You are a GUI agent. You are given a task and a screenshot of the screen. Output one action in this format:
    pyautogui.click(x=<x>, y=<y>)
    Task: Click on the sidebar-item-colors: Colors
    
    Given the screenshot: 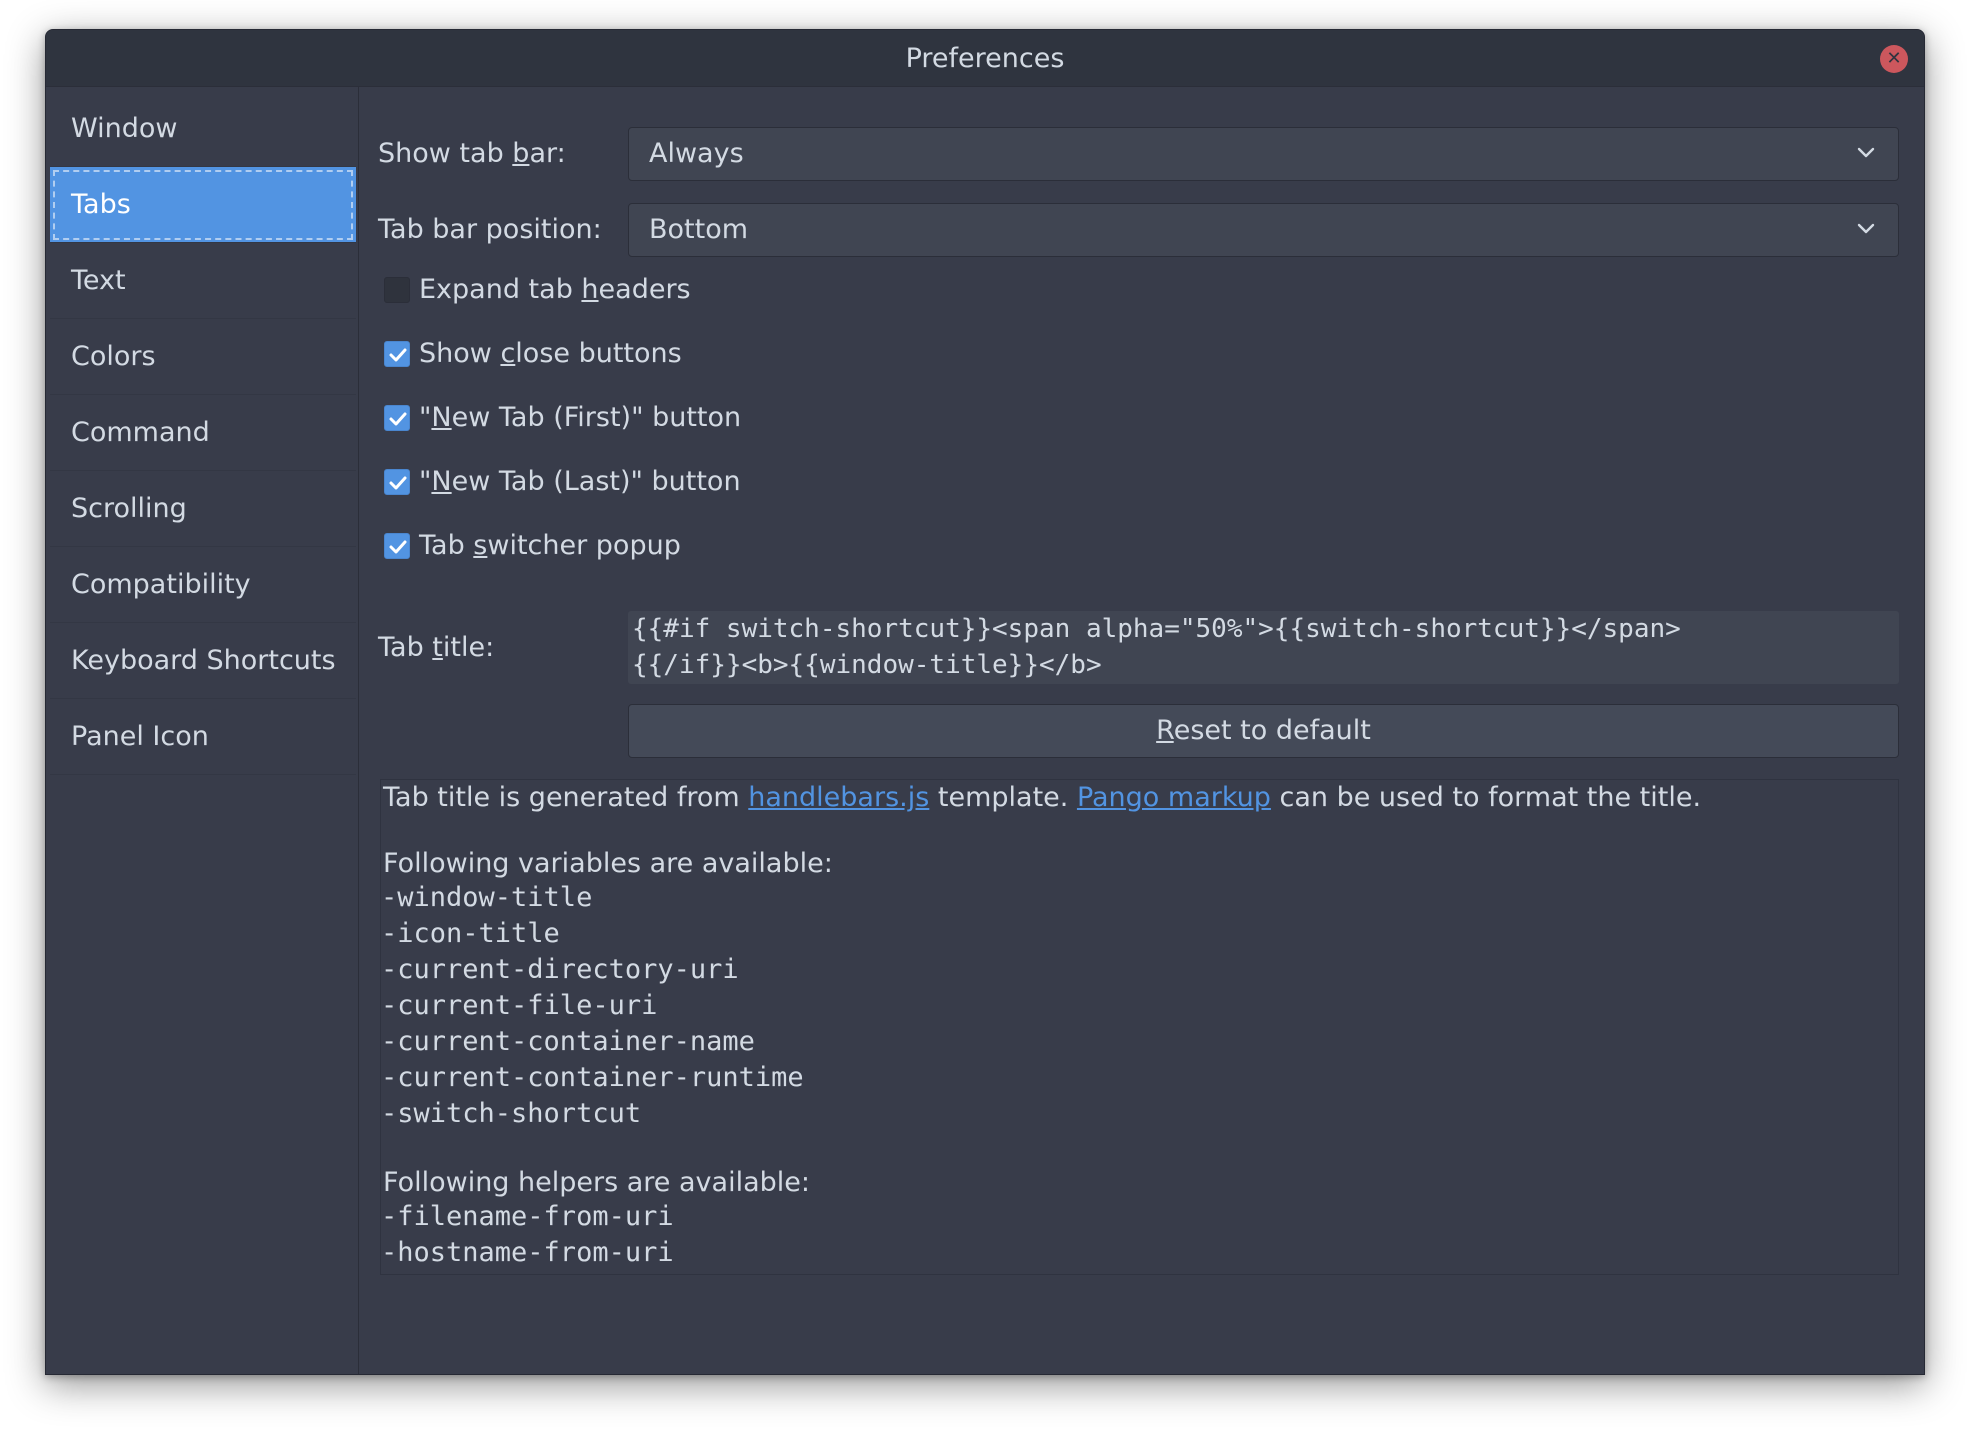 What is the action you would take?
    pyautogui.click(x=203, y=357)
    